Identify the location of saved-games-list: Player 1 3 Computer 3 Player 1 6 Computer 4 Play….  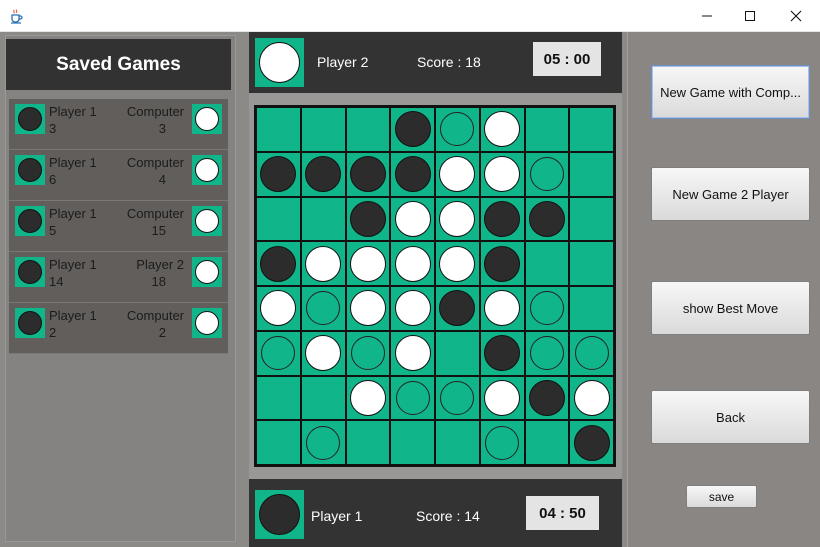
(118, 226).